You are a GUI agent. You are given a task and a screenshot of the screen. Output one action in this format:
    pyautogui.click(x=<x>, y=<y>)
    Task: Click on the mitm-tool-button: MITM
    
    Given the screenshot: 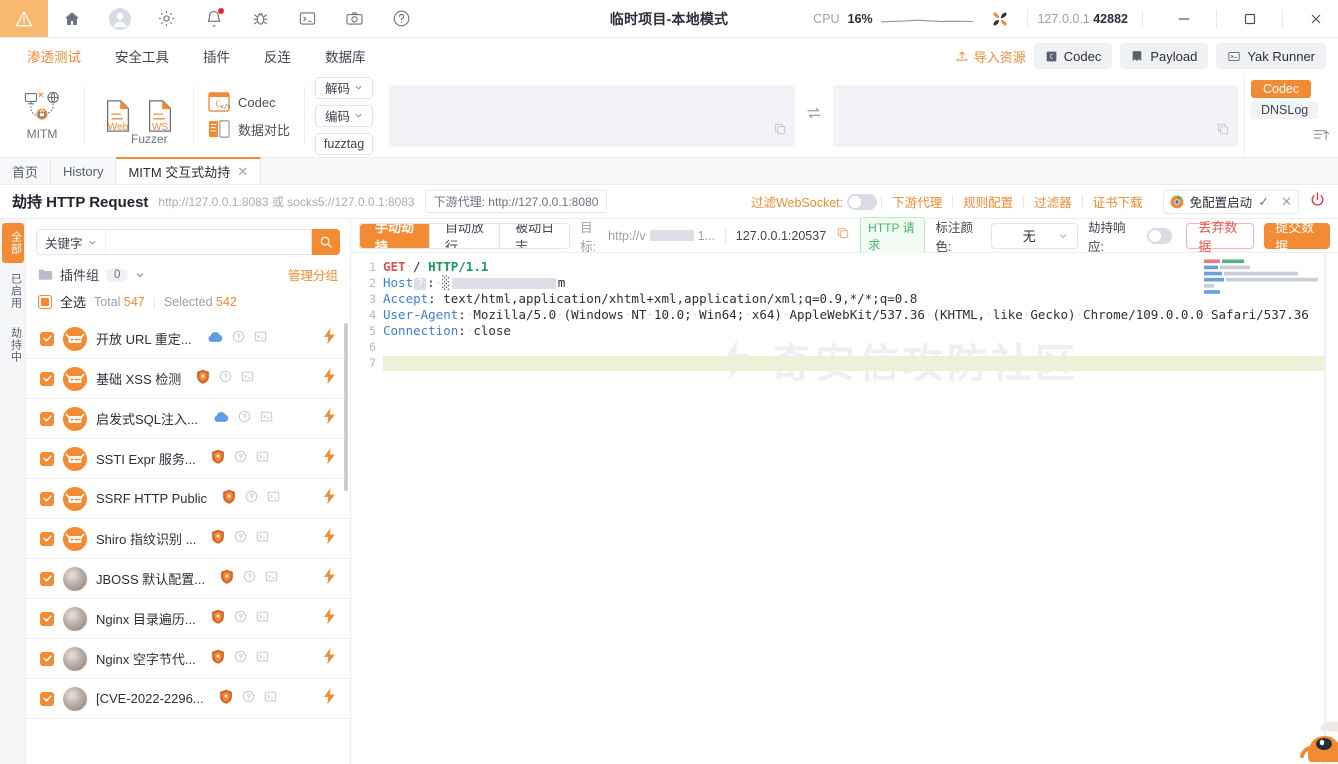 What is the action you would take?
    pyautogui.click(x=42, y=115)
    